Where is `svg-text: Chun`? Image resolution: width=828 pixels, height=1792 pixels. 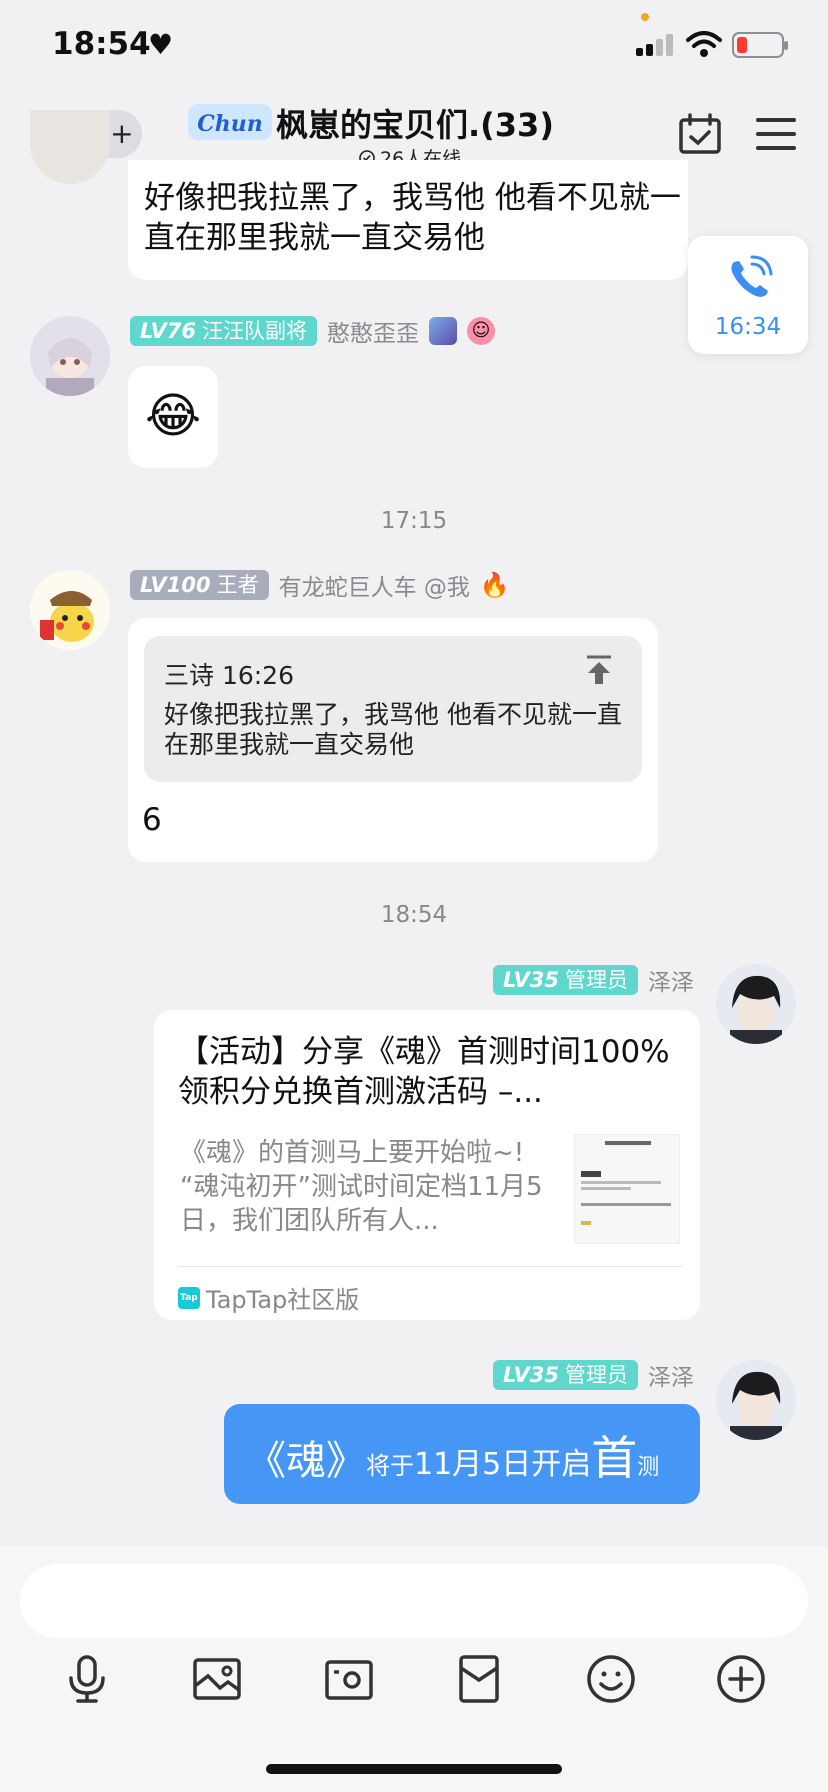
svg-text: Chun is located at coordinates (230, 124).